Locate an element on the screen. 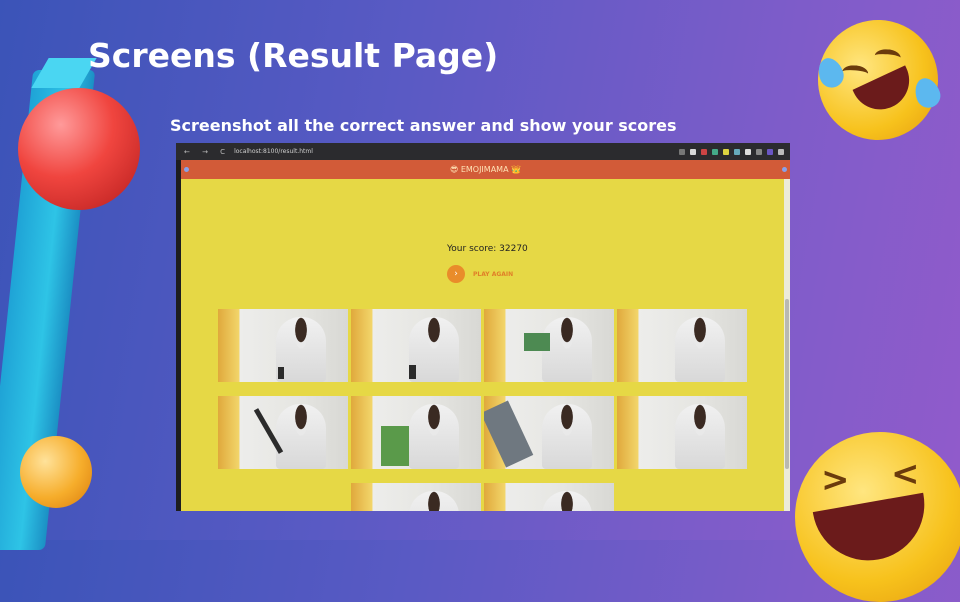  browser-url: localhost:8100/result.html is located at coordinates (273, 151).